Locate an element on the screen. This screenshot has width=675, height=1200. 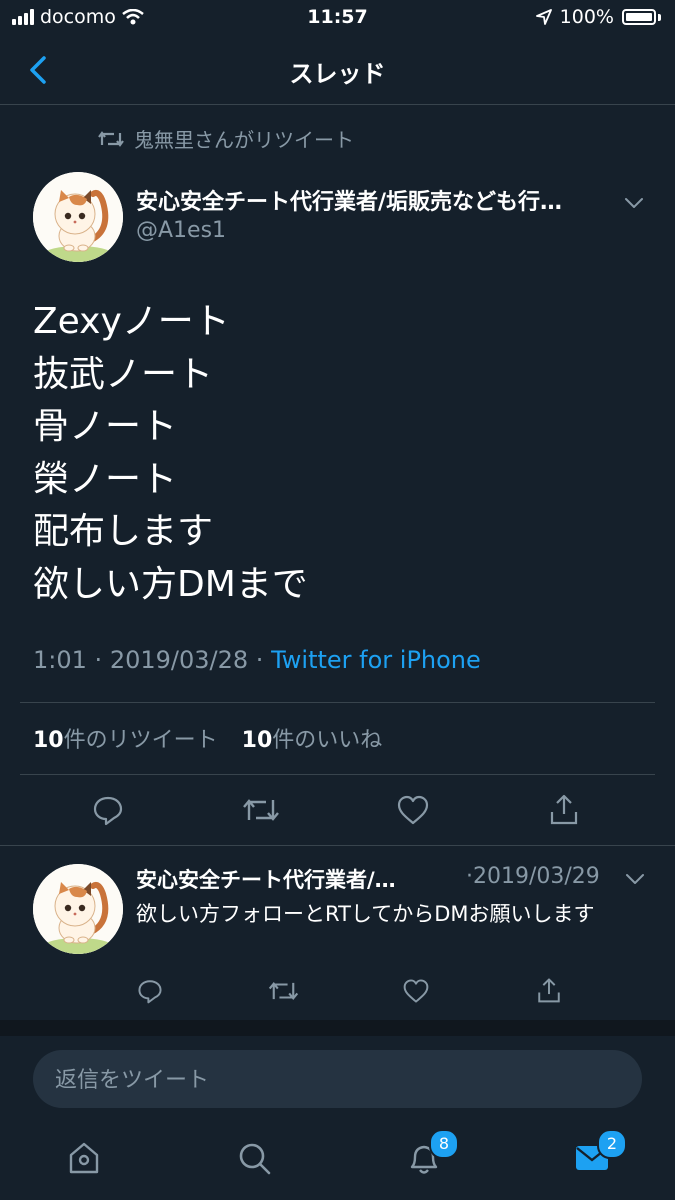
notifications-badge: 8 is located at coordinates (444, 1144).